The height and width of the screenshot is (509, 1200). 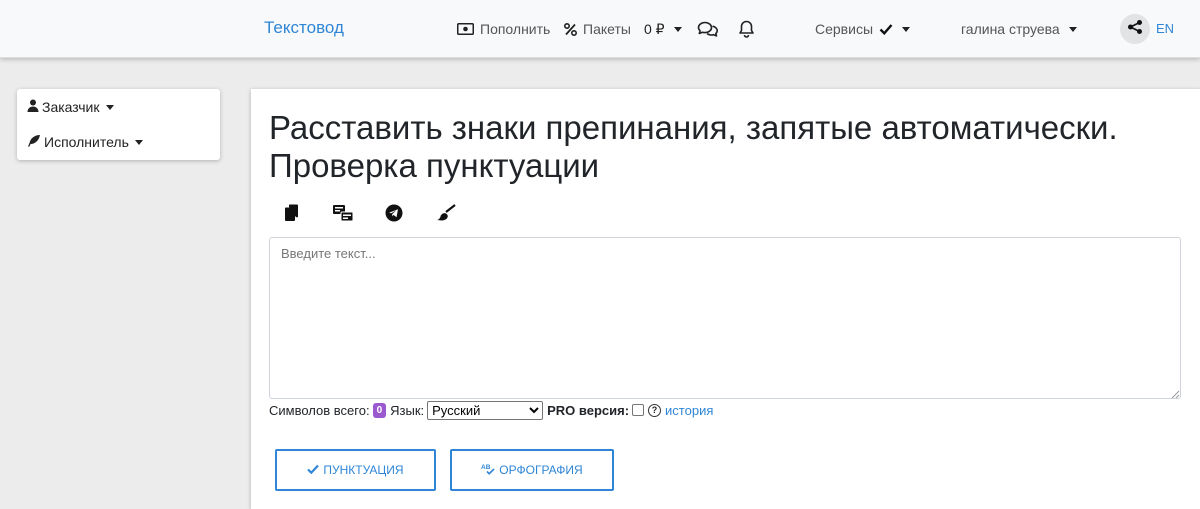 I want to click on balance-value: 0 ₽, so click(x=654, y=28).